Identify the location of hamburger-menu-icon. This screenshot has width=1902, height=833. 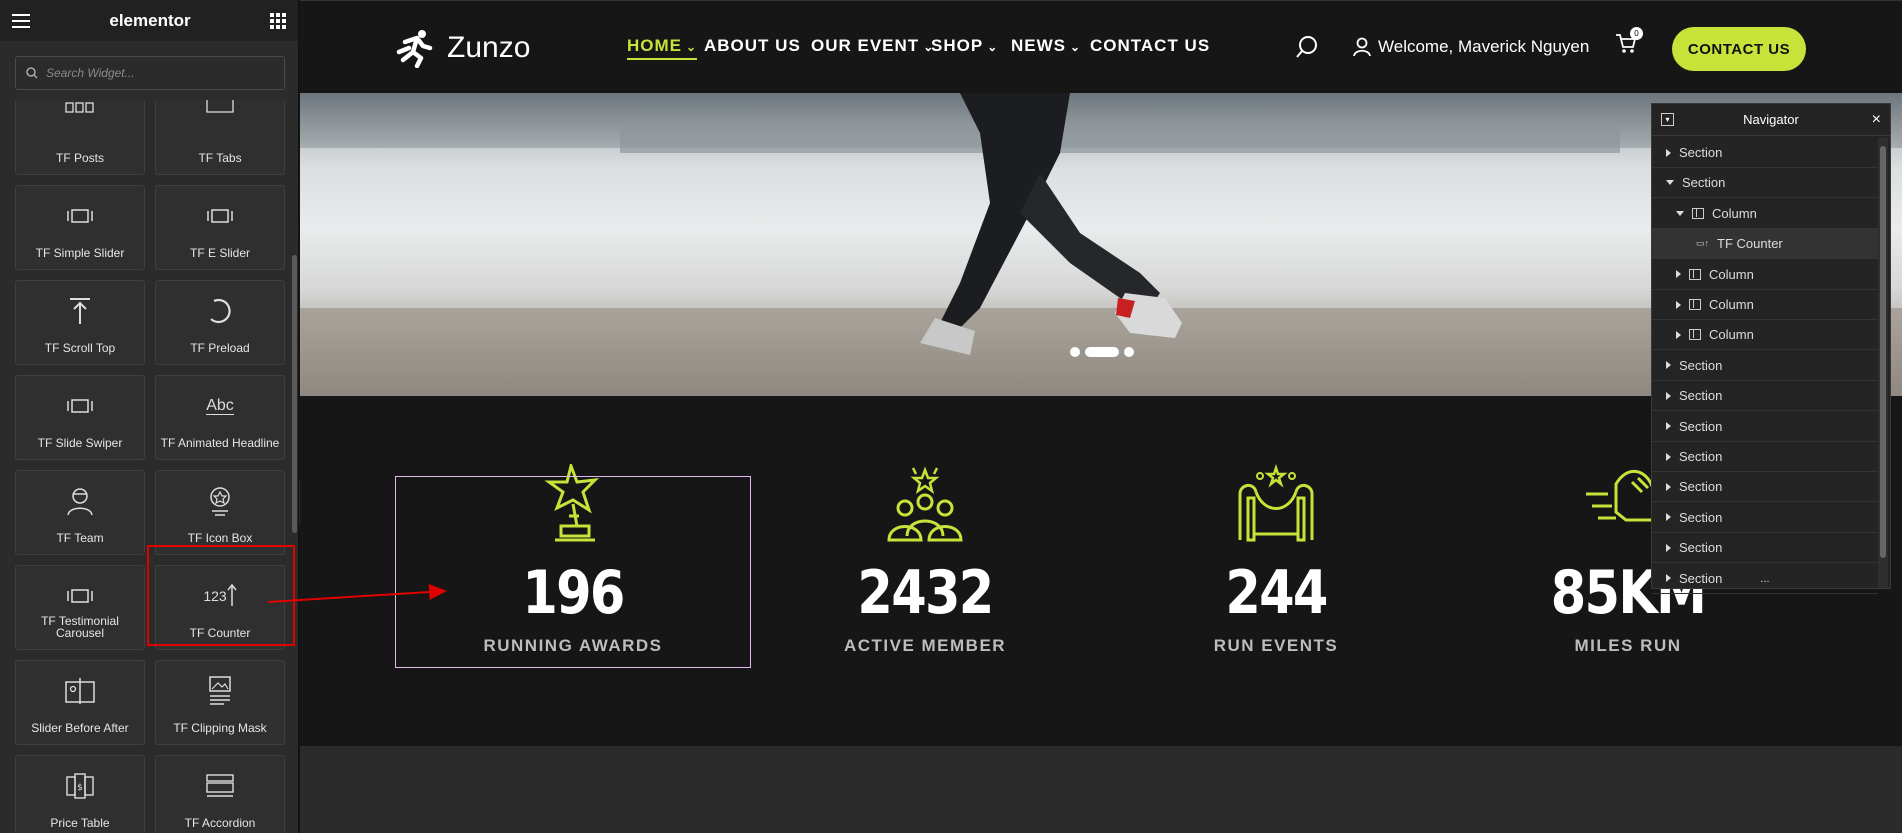
(21, 21).